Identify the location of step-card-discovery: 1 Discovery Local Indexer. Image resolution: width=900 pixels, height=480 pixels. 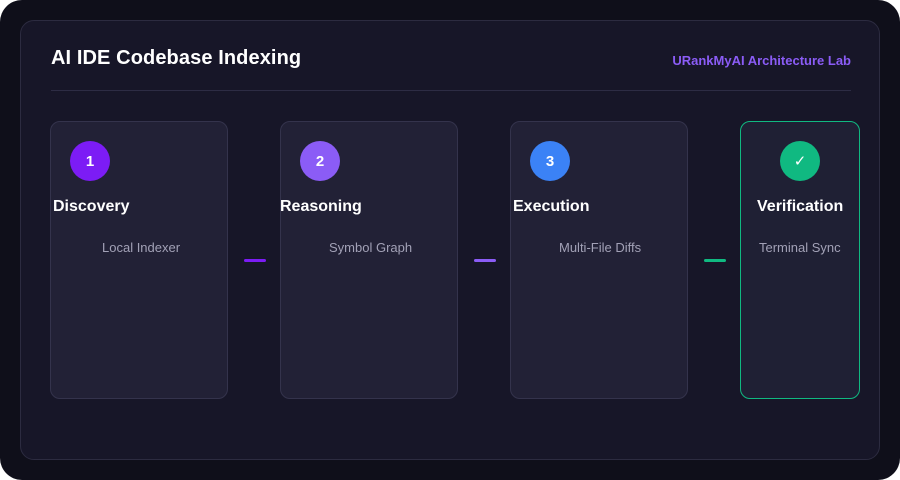
(139, 260).